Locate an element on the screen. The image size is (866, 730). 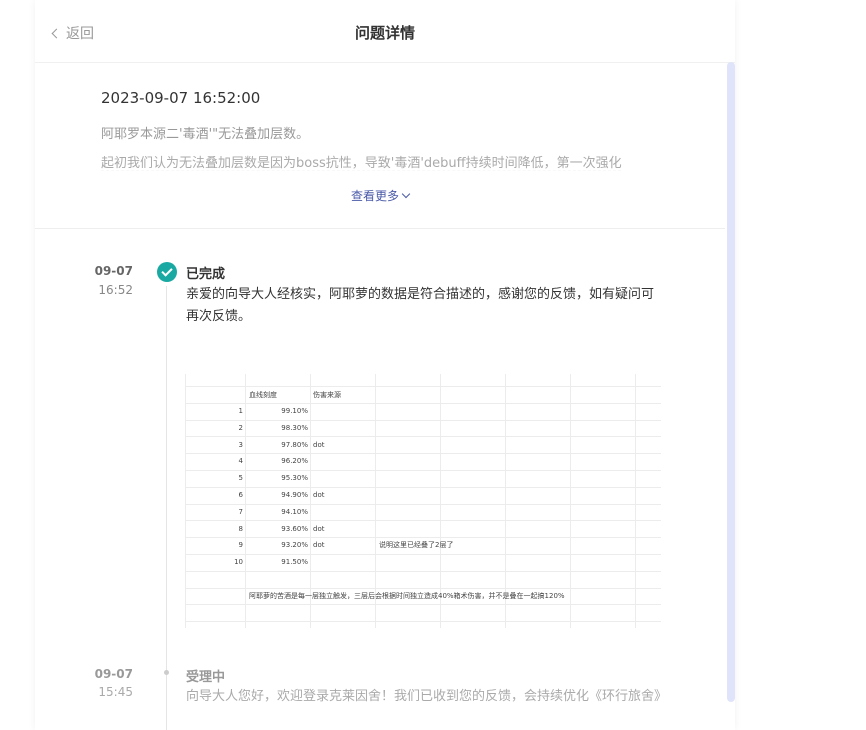
pending-dot-icon is located at coordinates (166, 672).